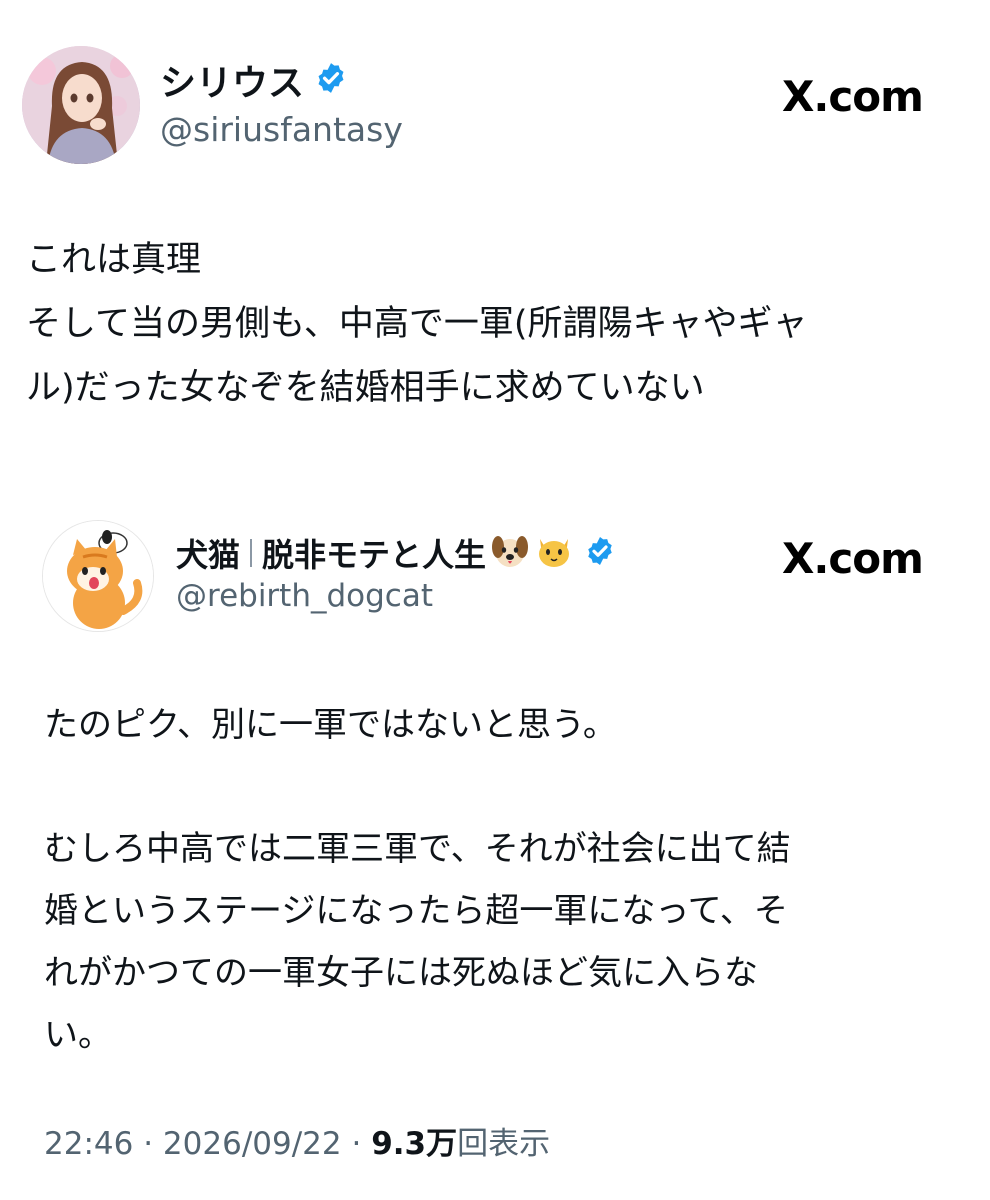 The height and width of the screenshot is (1200, 990). What do you see at coordinates (401, 973) in the screenshot?
I see `quoted-text-line: れがかつての一軍女子には死ぬほど気に入らな` at bounding box center [401, 973].